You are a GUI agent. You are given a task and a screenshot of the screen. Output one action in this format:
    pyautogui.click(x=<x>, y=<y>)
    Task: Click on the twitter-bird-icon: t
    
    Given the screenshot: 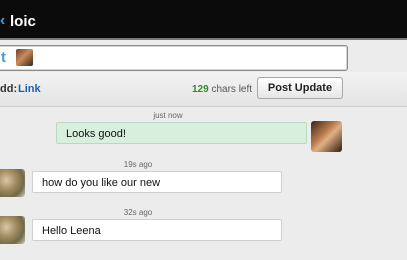 What is the action you would take?
    pyautogui.click(x=3, y=57)
    